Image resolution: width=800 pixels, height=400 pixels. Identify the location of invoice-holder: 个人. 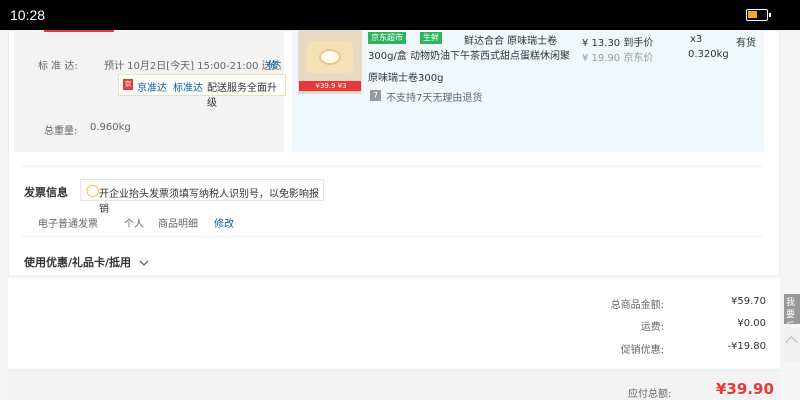
(134, 224).